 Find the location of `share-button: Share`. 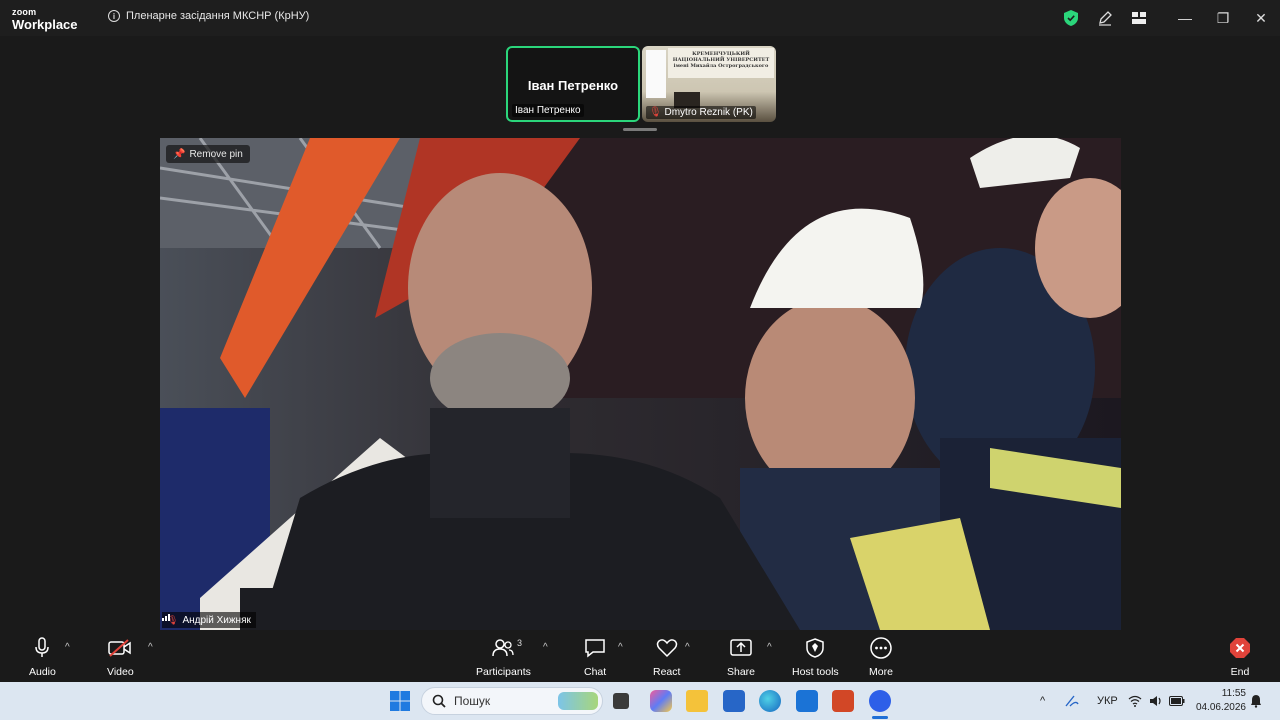

share-button: Share is located at coordinates (741, 657).